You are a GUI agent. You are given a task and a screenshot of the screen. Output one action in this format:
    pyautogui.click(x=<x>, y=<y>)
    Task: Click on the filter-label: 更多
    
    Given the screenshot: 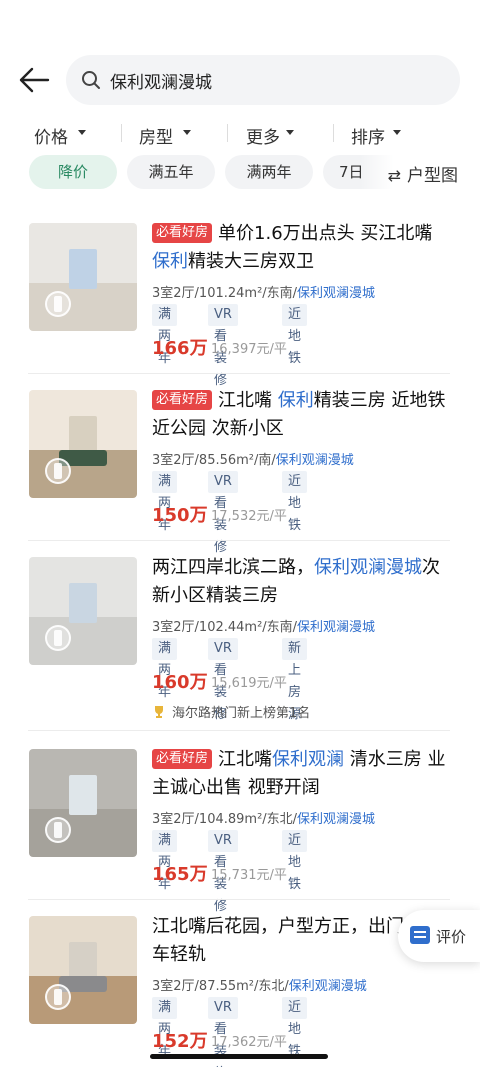 What is the action you would take?
    pyautogui.click(x=263, y=138)
    